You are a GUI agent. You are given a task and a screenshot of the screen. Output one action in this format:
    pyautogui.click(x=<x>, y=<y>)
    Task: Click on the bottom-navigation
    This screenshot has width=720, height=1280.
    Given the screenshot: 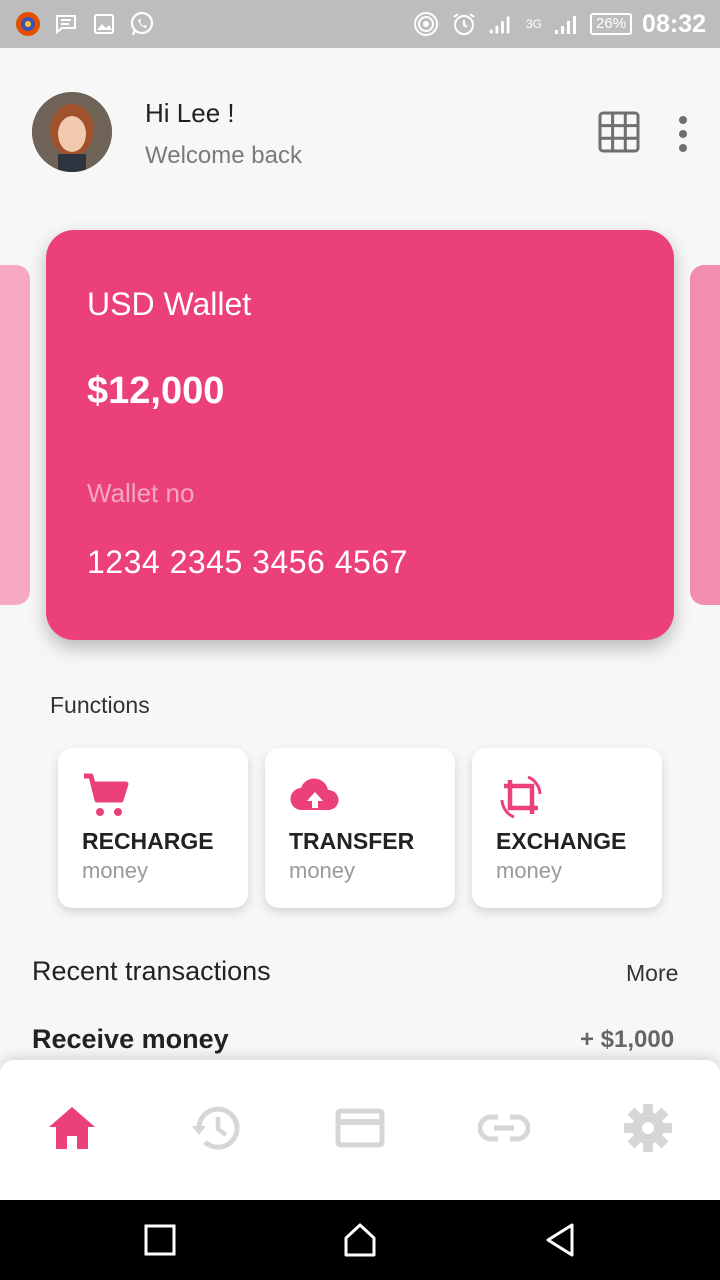 What is the action you would take?
    pyautogui.click(x=360, y=1130)
    